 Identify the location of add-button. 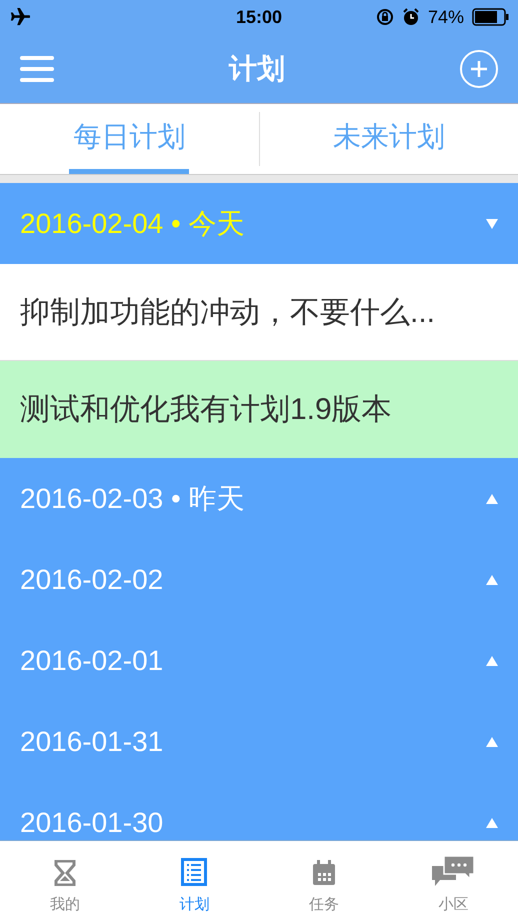
(479, 69).